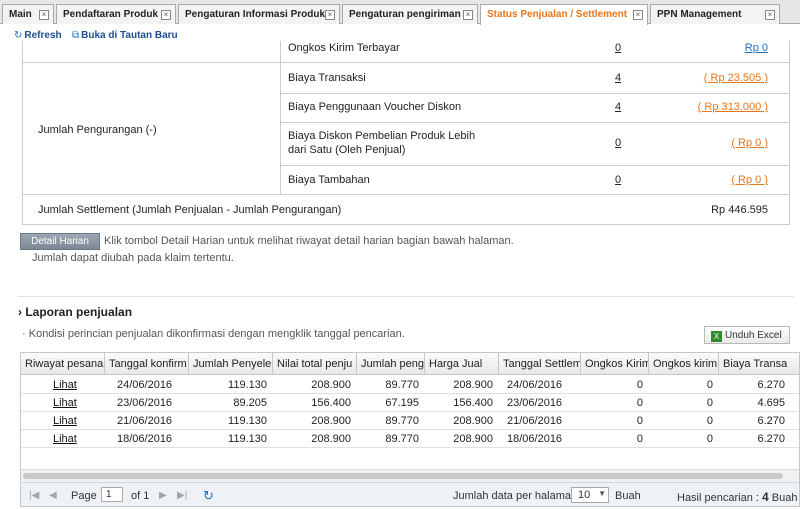 This screenshot has height=509, width=800. I want to click on table-cell: 89.205, so click(250, 403).